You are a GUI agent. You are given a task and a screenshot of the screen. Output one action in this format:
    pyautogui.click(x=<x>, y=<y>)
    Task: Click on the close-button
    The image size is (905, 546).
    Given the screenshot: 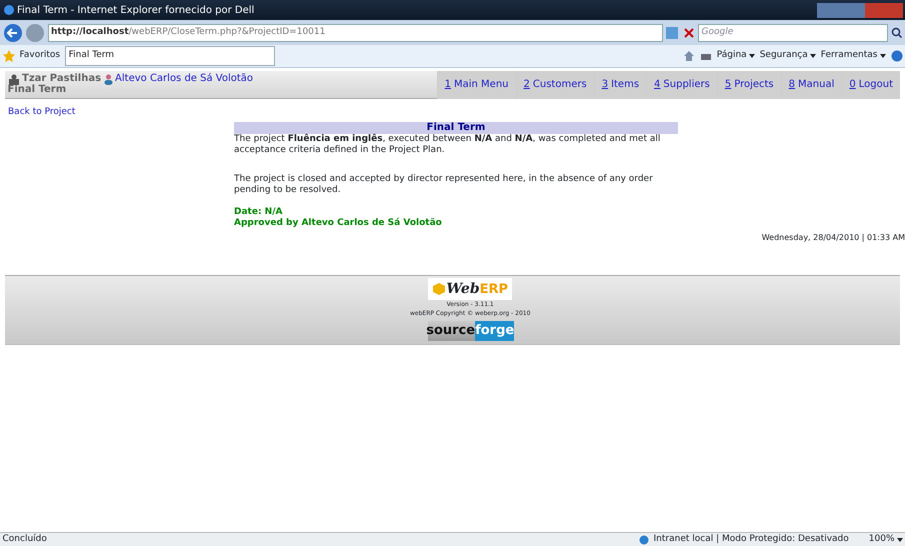 What is the action you would take?
    pyautogui.click(x=883, y=10)
    